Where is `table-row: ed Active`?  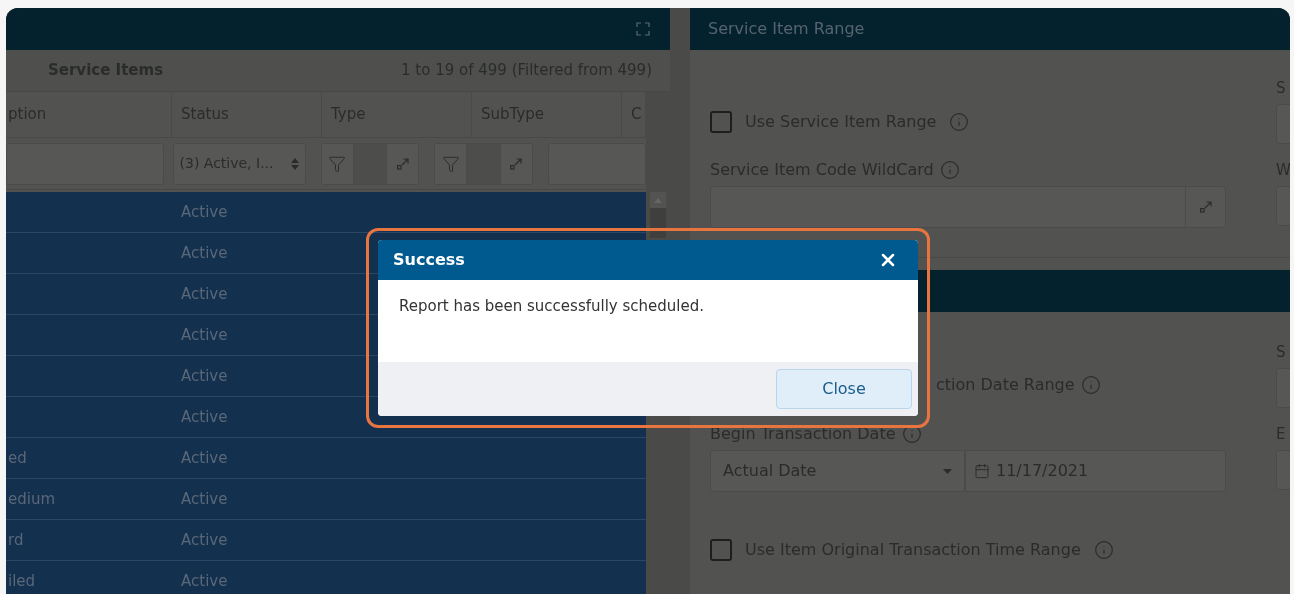
table-row: ed Active is located at coordinates (326, 458).